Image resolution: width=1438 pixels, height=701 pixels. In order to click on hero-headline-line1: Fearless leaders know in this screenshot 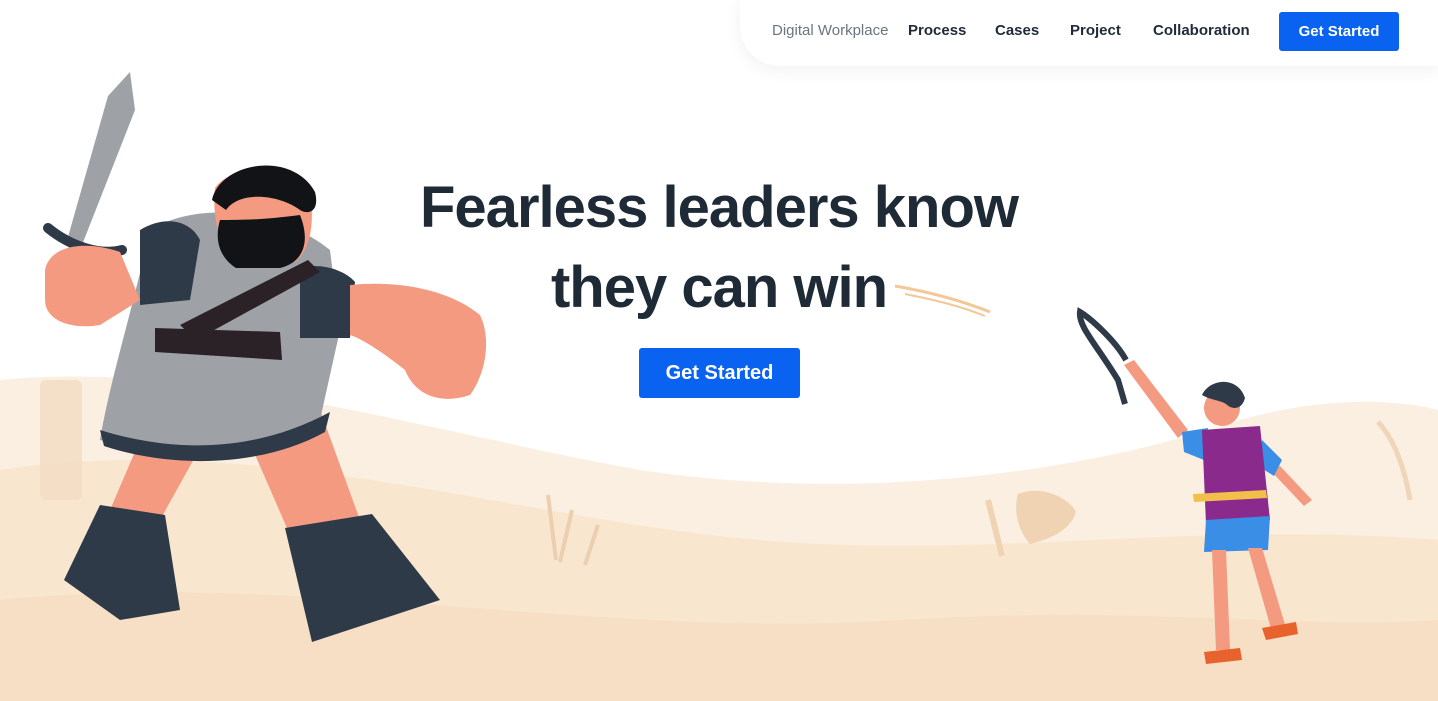, I will do `click(719, 207)`.